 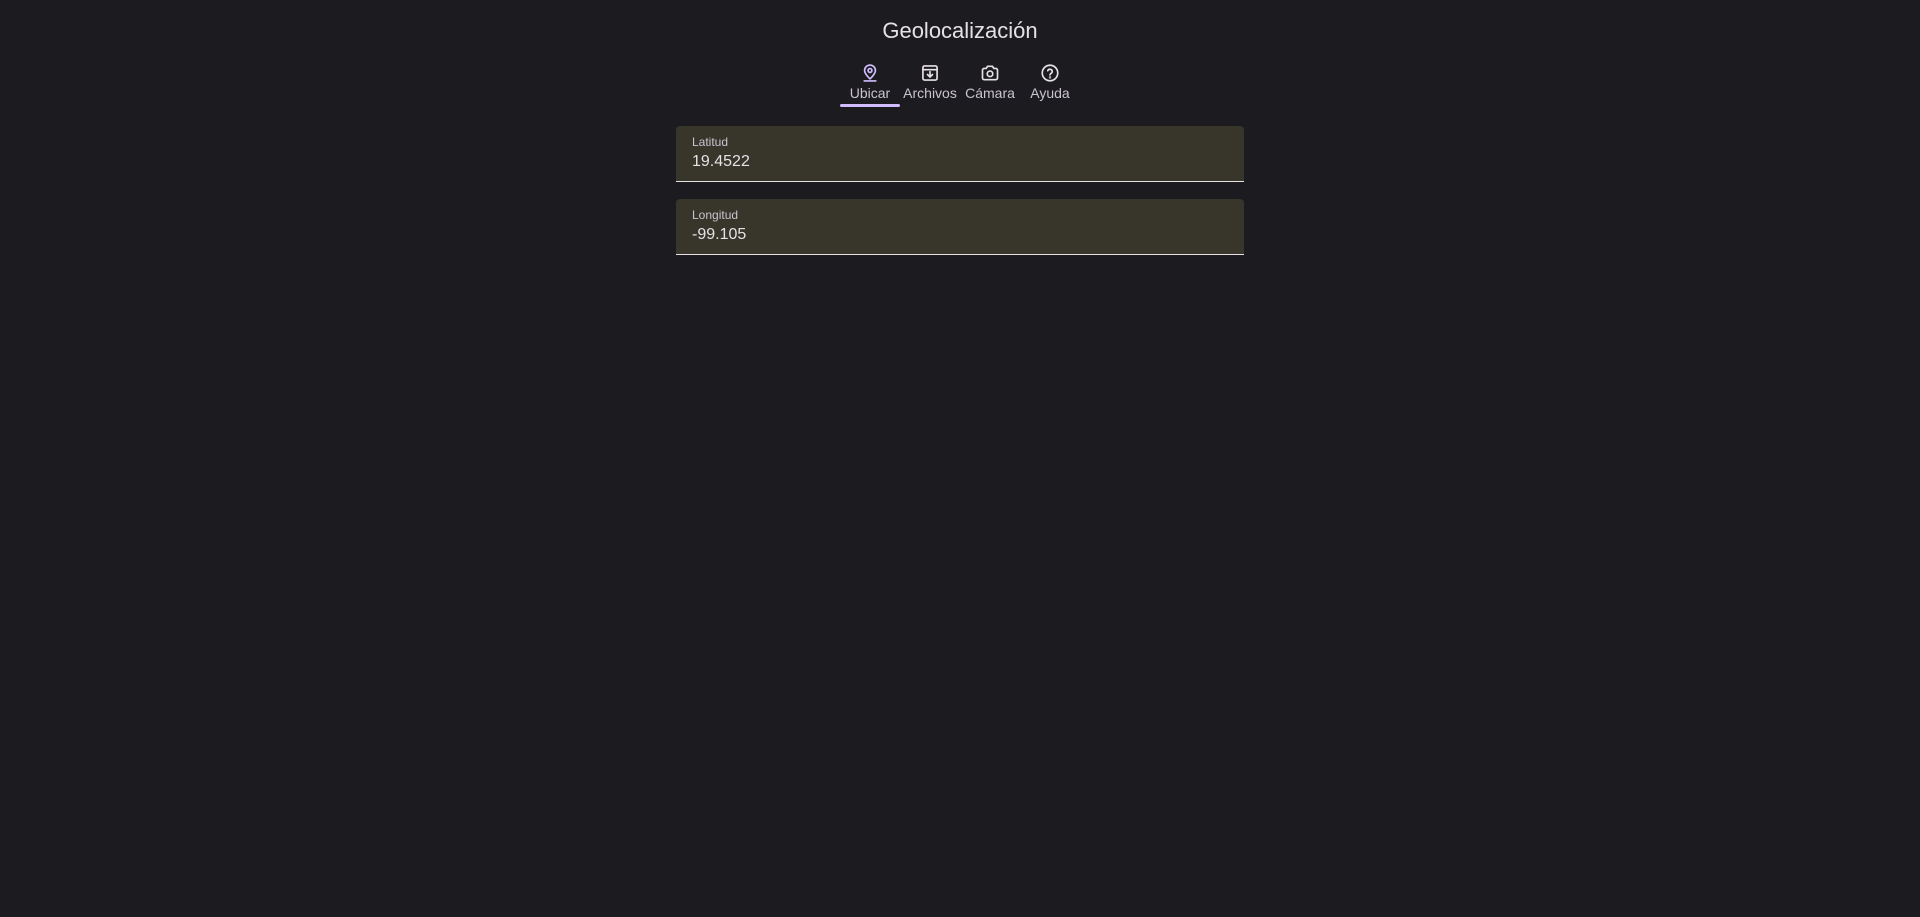 What do you see at coordinates (990, 93) in the screenshot?
I see `tab-label: Cámara` at bounding box center [990, 93].